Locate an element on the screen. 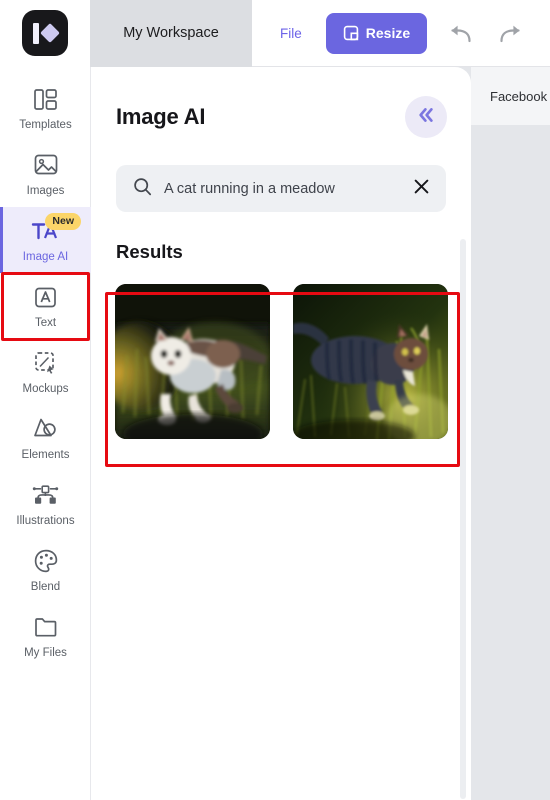 The width and height of the screenshot is (550, 800). templates-icon is located at coordinates (45, 99).